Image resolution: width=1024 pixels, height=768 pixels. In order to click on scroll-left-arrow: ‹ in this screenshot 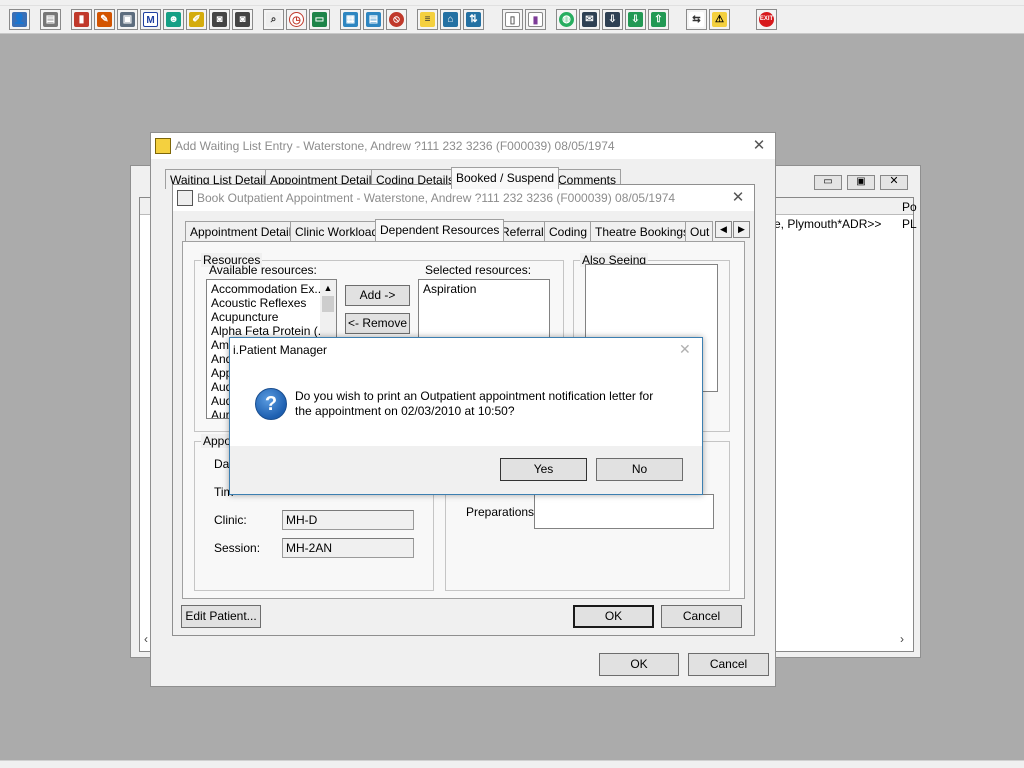, I will do `click(146, 639)`.